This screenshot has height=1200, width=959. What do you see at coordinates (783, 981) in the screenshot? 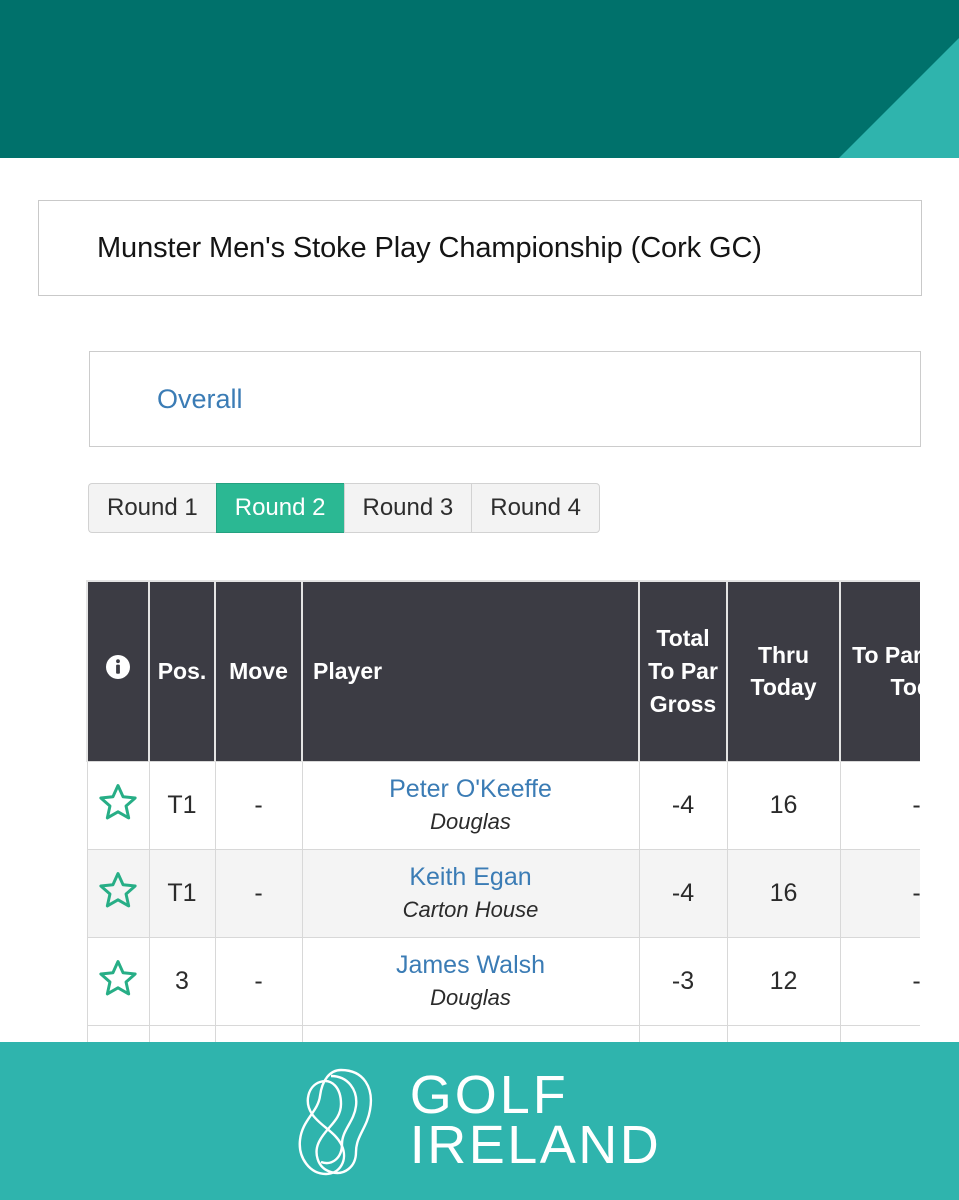
I see `thru-today-cell: 12` at bounding box center [783, 981].